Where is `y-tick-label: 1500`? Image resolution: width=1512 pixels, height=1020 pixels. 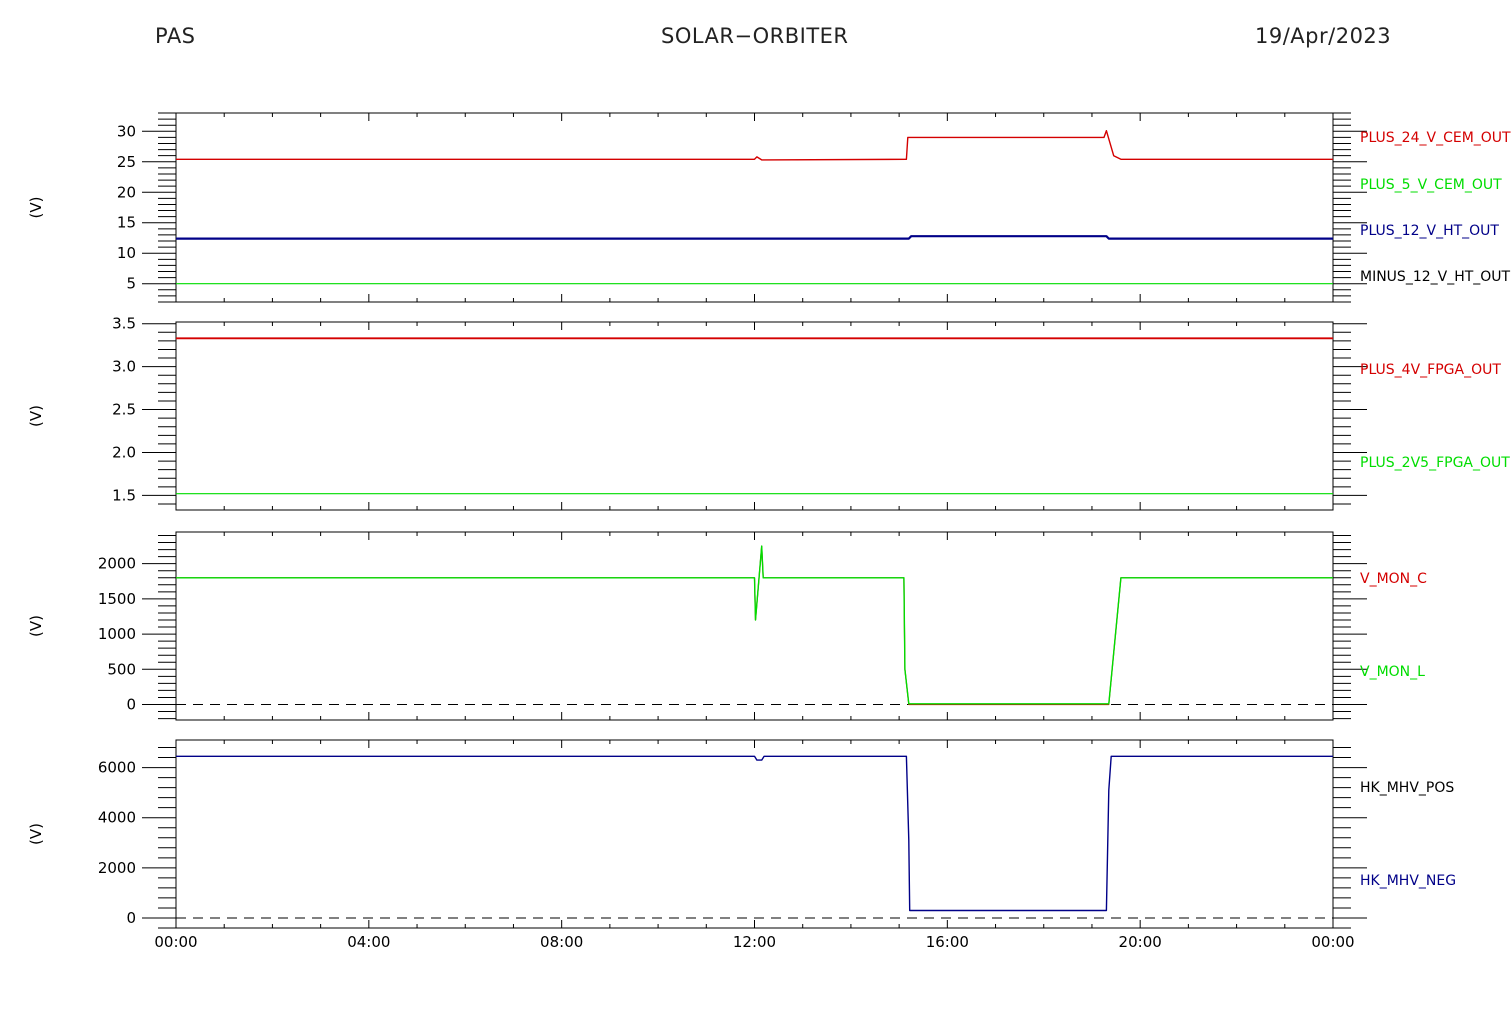 y-tick-label: 1500 is located at coordinates (117, 599).